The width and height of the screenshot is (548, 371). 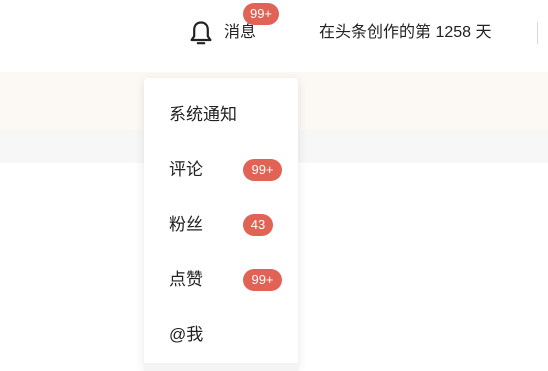 I want to click on menu-item-label: 点赞, so click(x=186, y=279).